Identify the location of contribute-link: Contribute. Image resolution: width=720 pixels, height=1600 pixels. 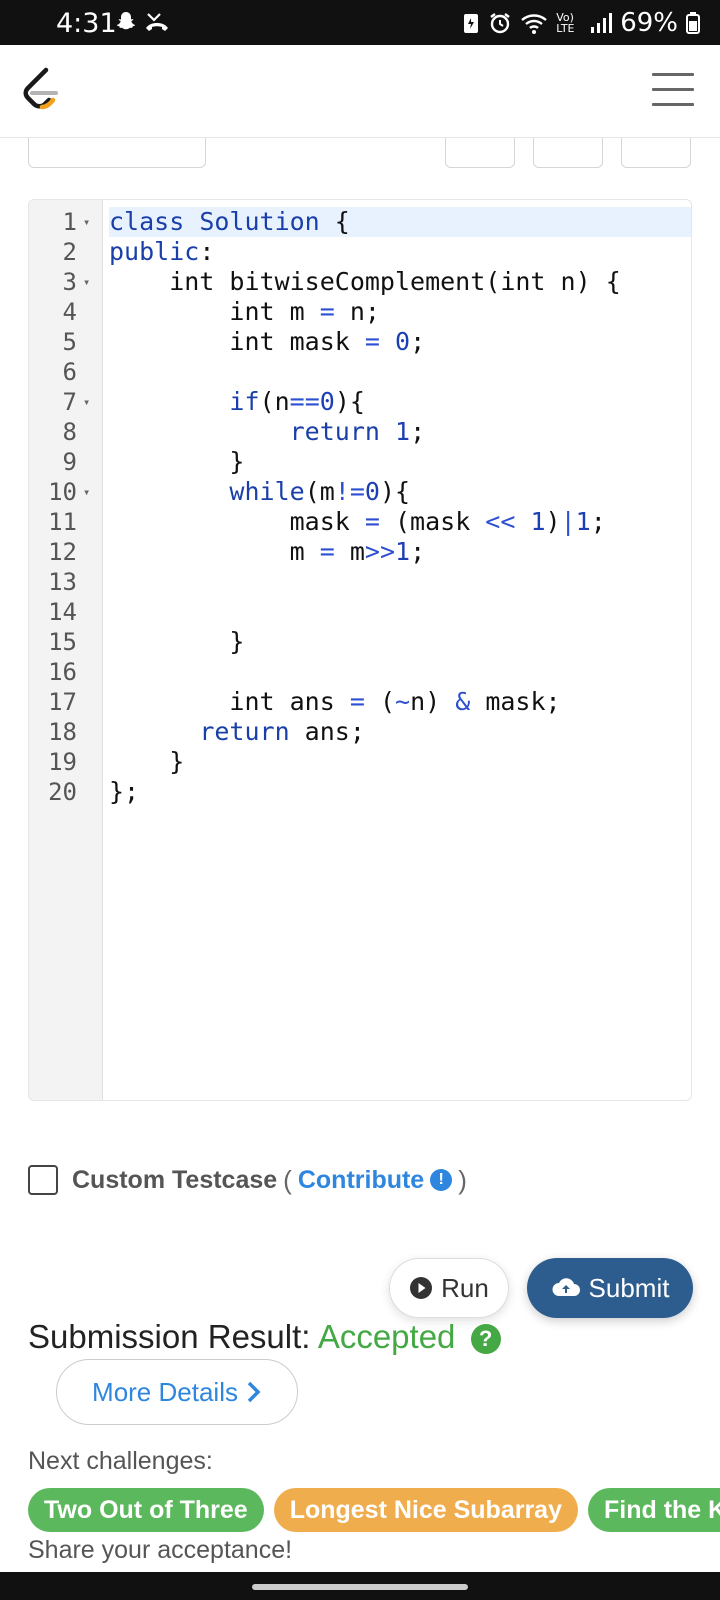
(361, 1180).